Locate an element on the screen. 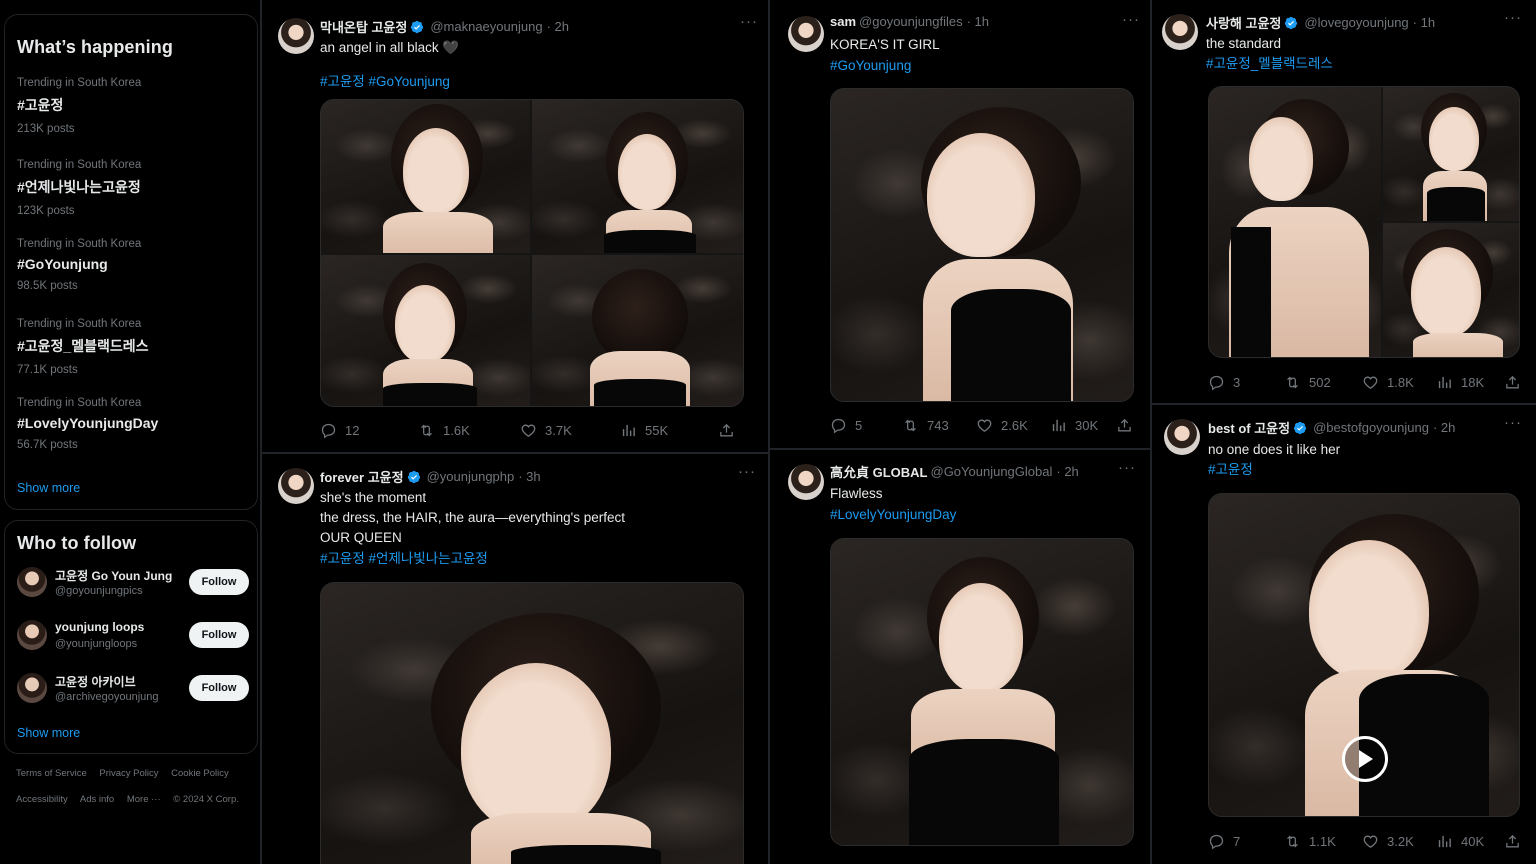  repost-icon is located at coordinates (1292, 382).